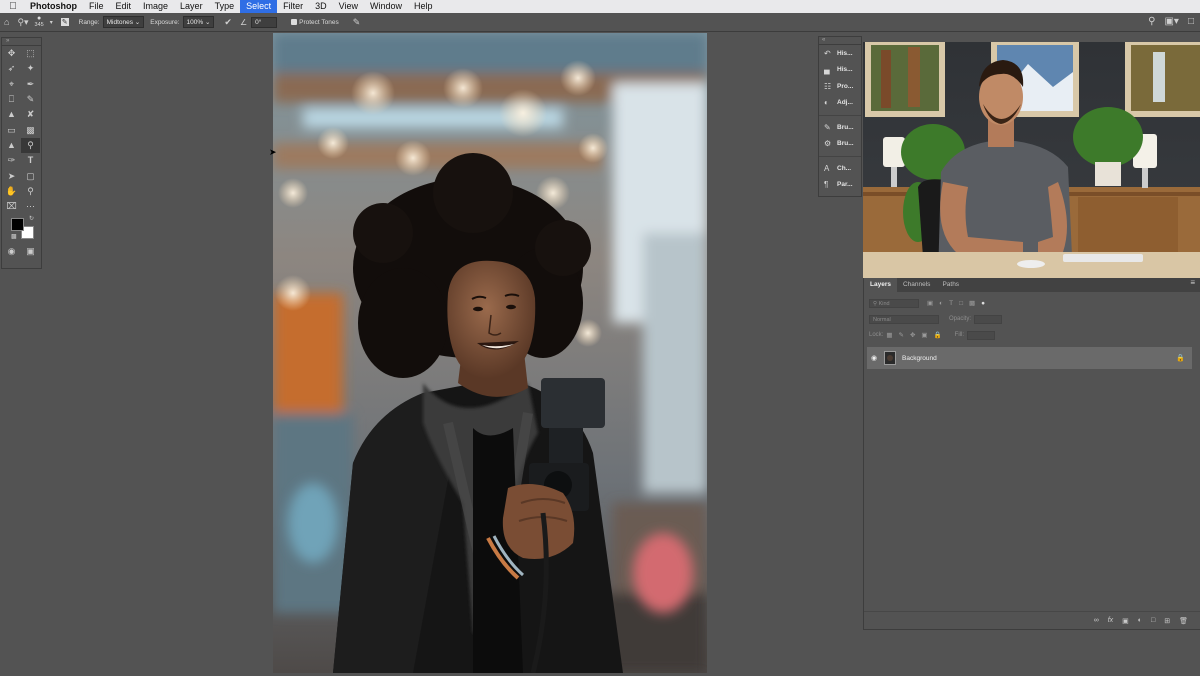  What do you see at coordinates (901, 335) in the screenshot?
I see `lock-image-icon: ✎` at bounding box center [901, 335].